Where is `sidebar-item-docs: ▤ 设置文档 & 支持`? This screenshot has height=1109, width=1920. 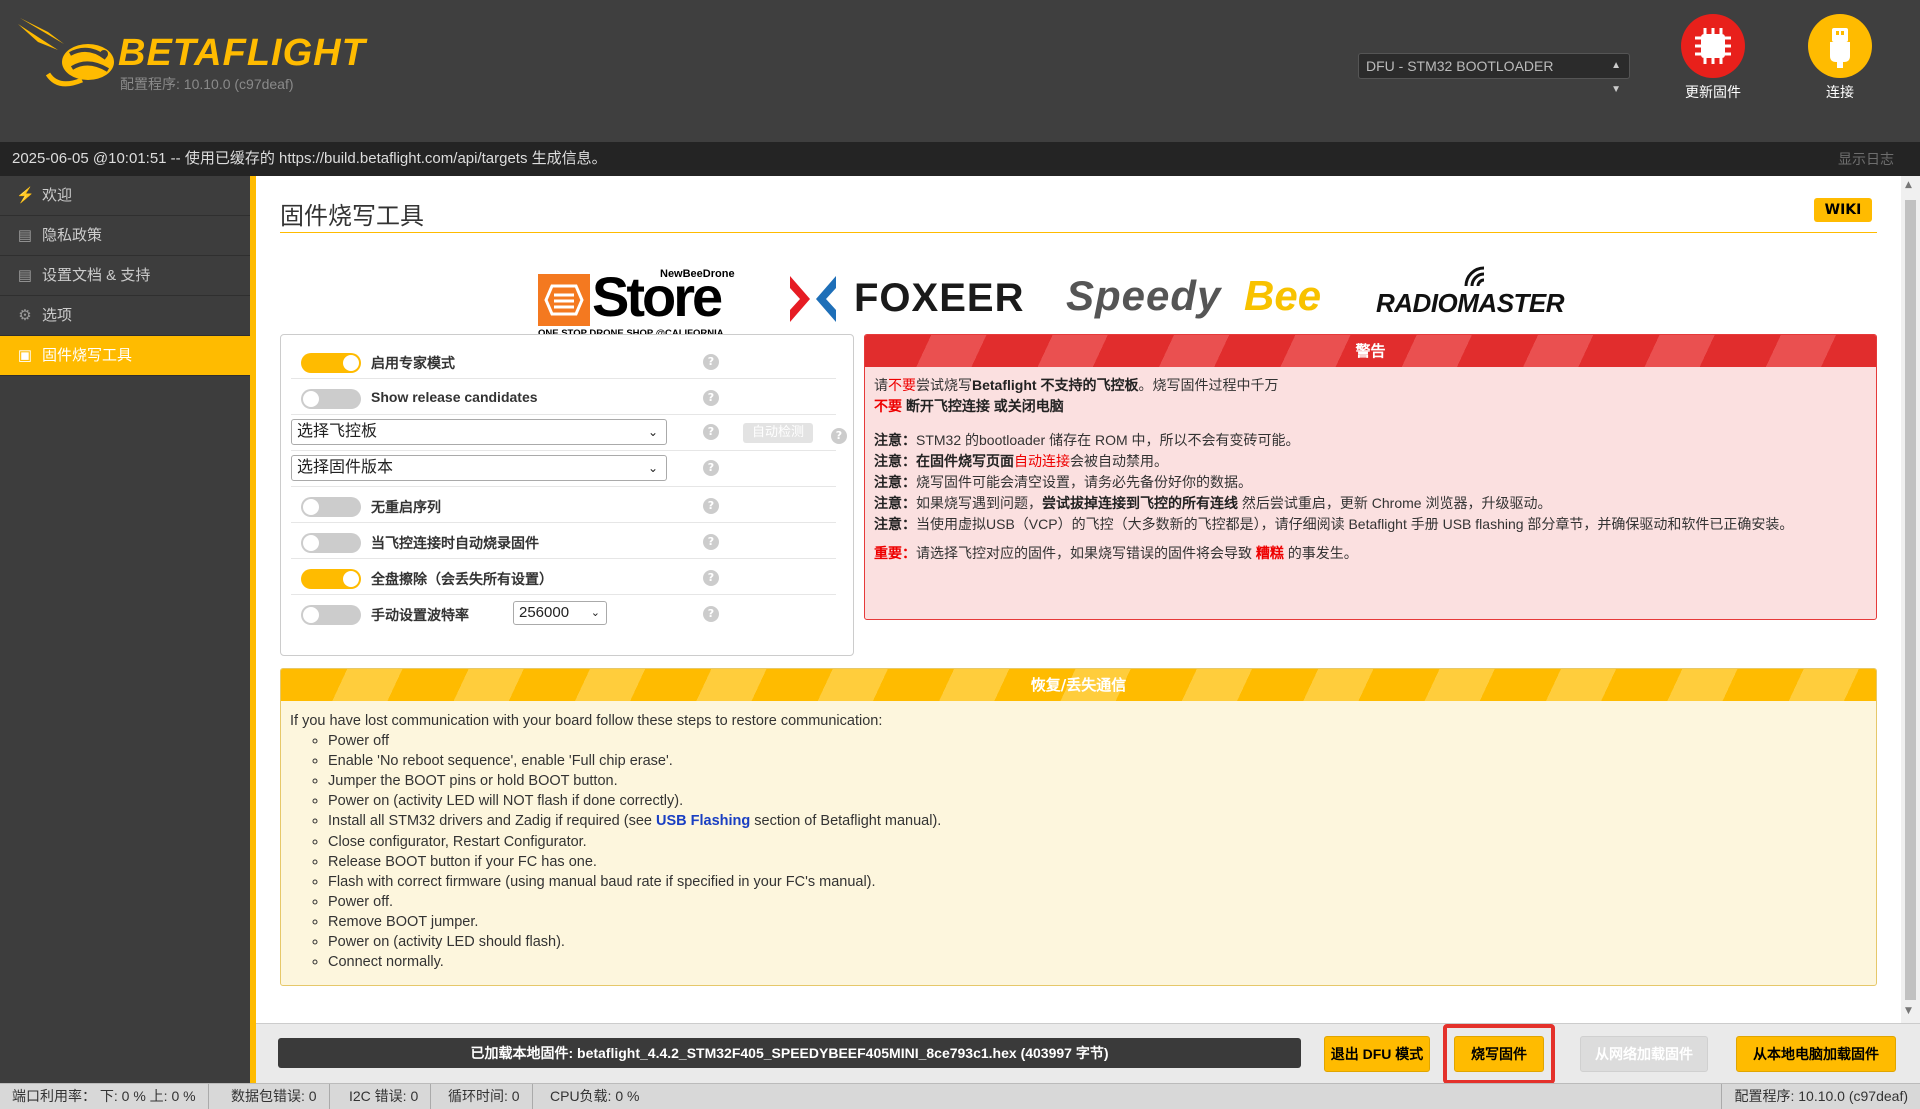
sidebar-item-docs: ▤ 设置文档 & 支持 is located at coordinates (125, 276).